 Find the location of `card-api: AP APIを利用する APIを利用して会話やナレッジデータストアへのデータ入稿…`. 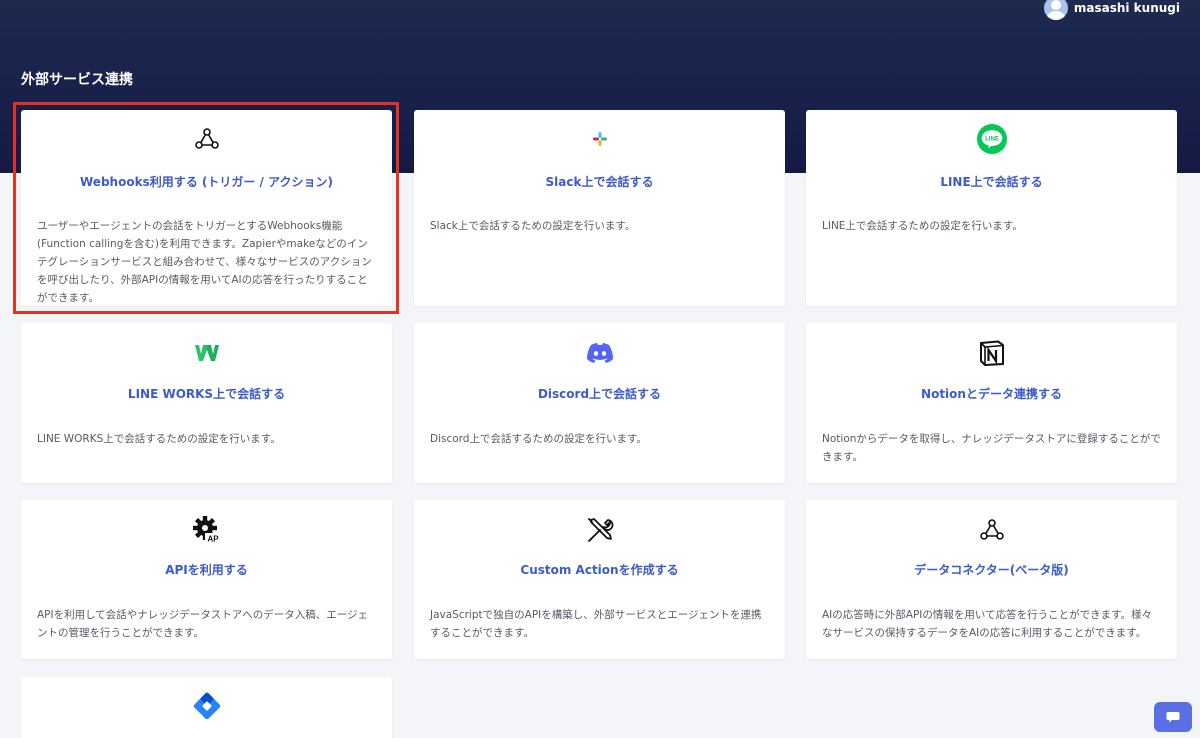

card-api: AP APIを利用する APIを利用して会話やナレッジデータストアへのデータ入稿… is located at coordinates (206, 579).